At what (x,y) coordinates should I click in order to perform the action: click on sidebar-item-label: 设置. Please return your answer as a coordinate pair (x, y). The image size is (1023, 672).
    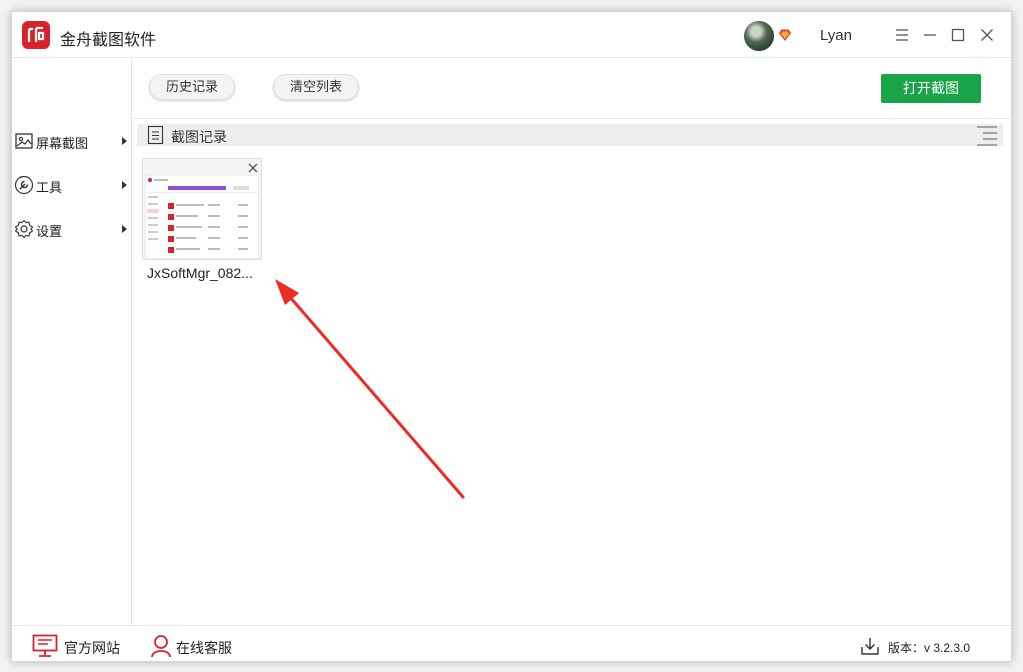
    Looking at the image, I should click on (49, 231).